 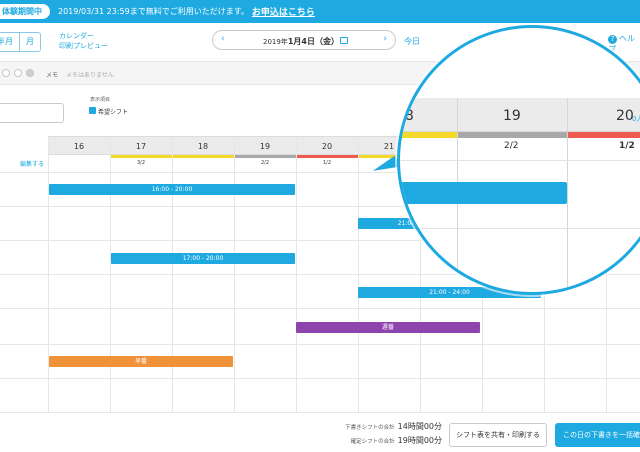 I want to click on chevron-right-icon: ›, so click(x=385, y=39).